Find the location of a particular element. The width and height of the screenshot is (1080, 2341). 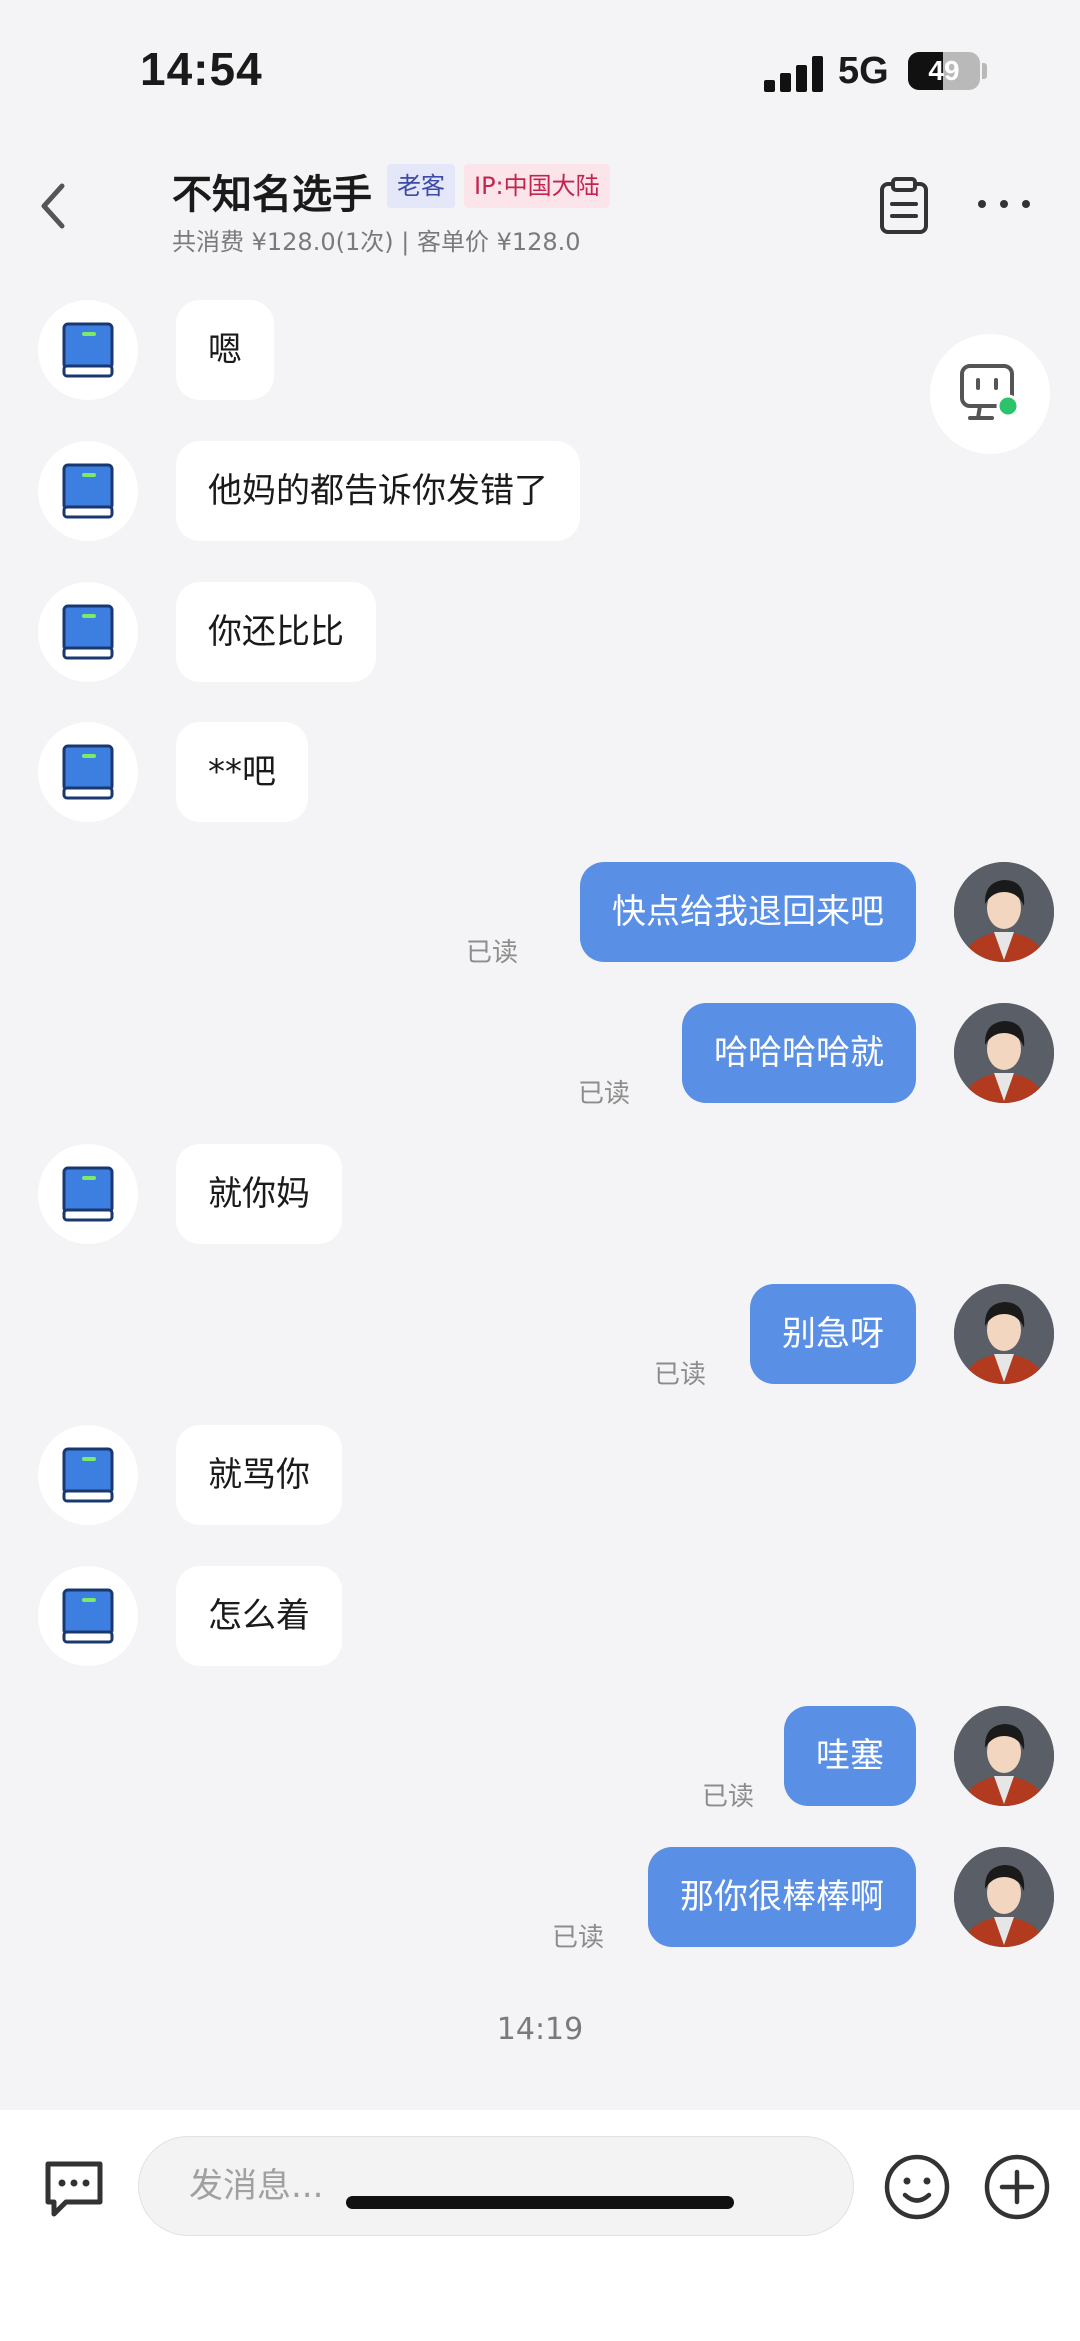

message-row: 他妈的都告诉你发错了 is located at coordinates (540, 491).